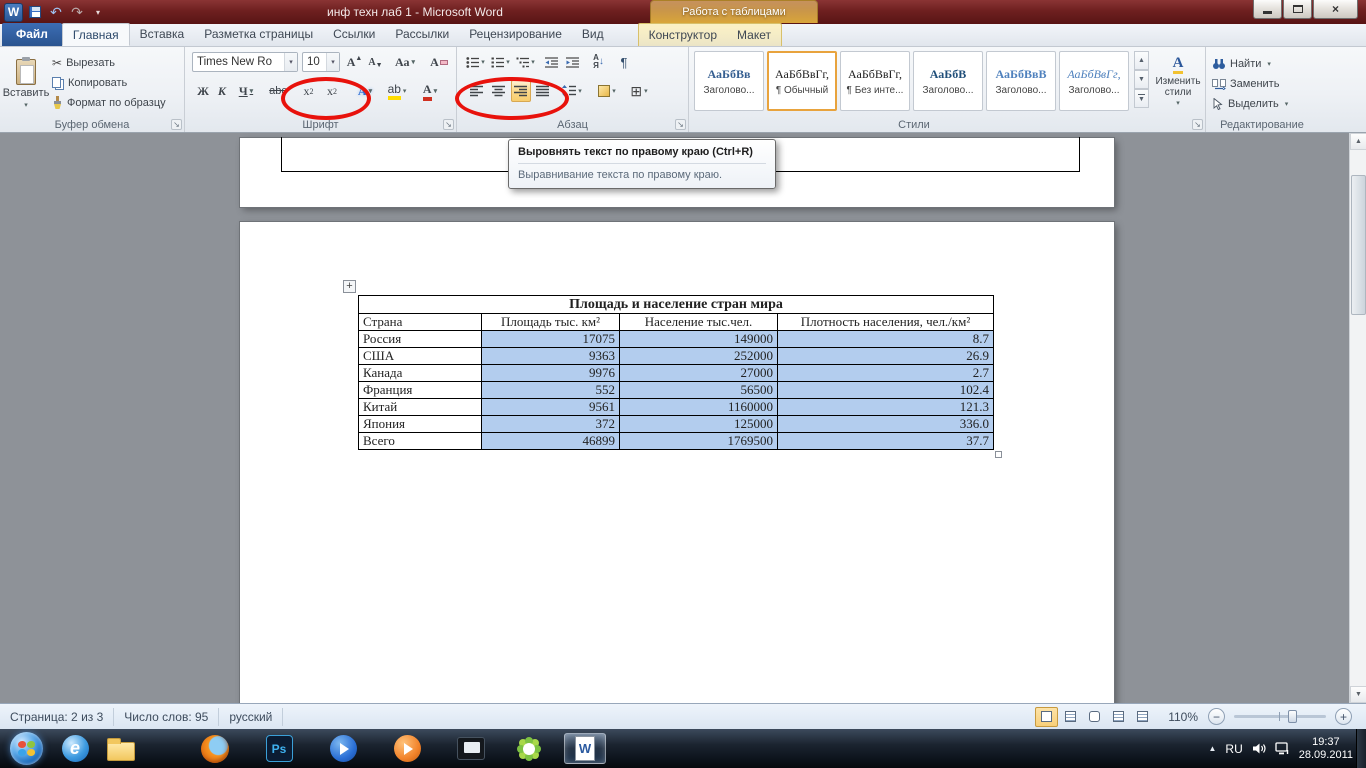 The width and height of the screenshot is (1366, 768). Describe the element at coordinates (1357, 418) in the screenshot. I see `vertical-scrollbar: ▲ ▼` at that location.